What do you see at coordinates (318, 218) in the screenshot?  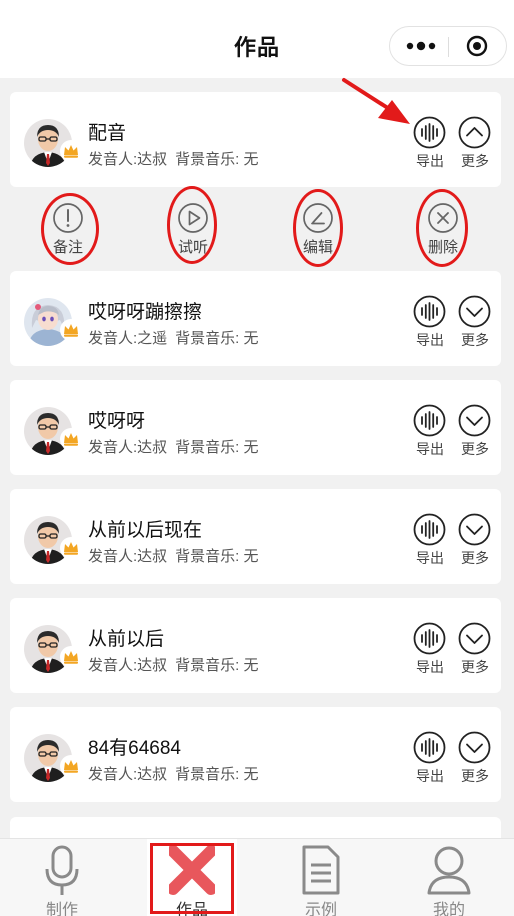 I see `edit-icon` at bounding box center [318, 218].